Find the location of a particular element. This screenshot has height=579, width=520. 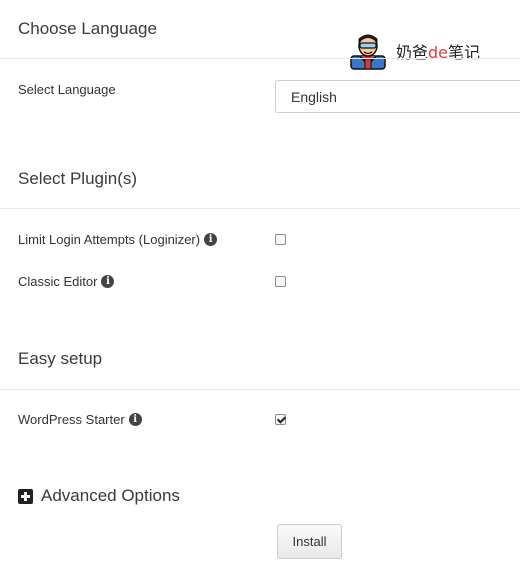

wordpress-starter-checkbox is located at coordinates (280, 419).